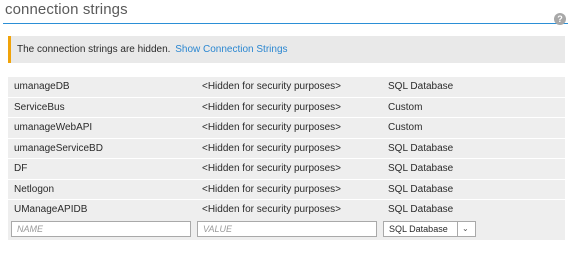 The image size is (576, 259). I want to click on connection-name: umanageDB, so click(42, 86).